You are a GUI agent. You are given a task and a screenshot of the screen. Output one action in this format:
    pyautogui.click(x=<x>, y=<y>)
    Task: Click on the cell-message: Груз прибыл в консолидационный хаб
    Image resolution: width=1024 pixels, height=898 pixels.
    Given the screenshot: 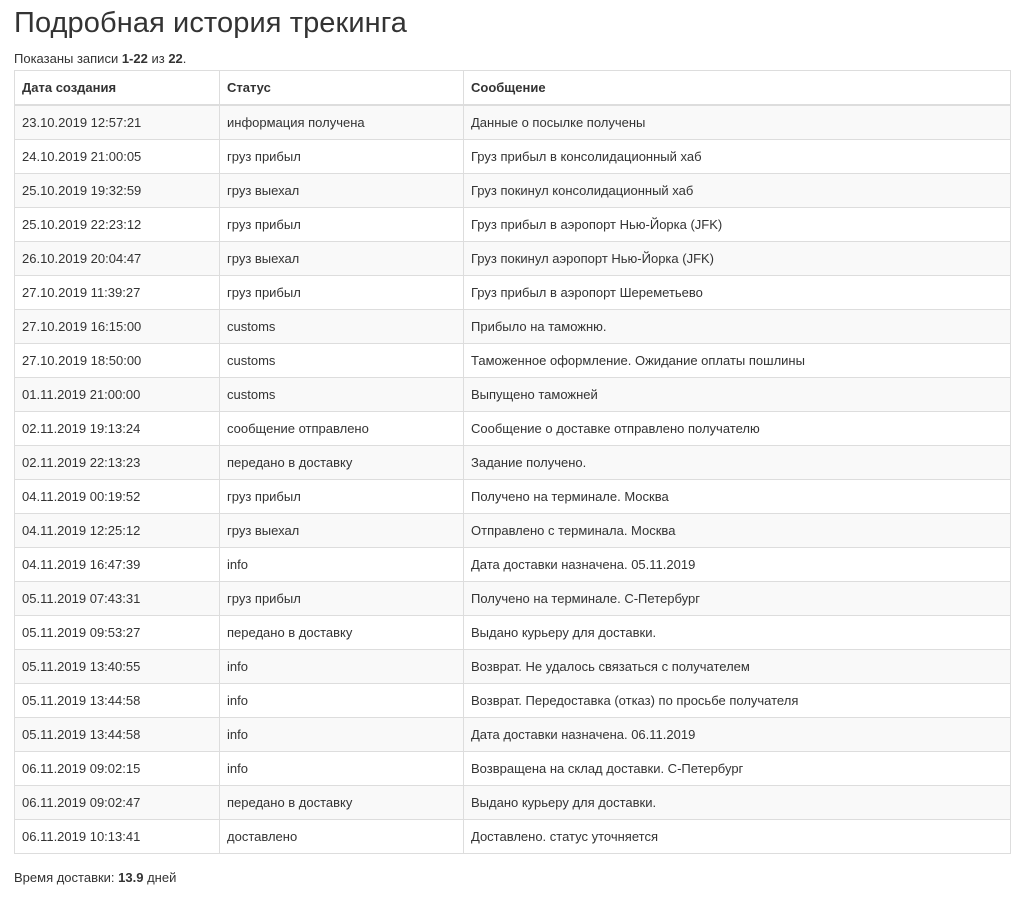 What is the action you would take?
    pyautogui.click(x=737, y=156)
    